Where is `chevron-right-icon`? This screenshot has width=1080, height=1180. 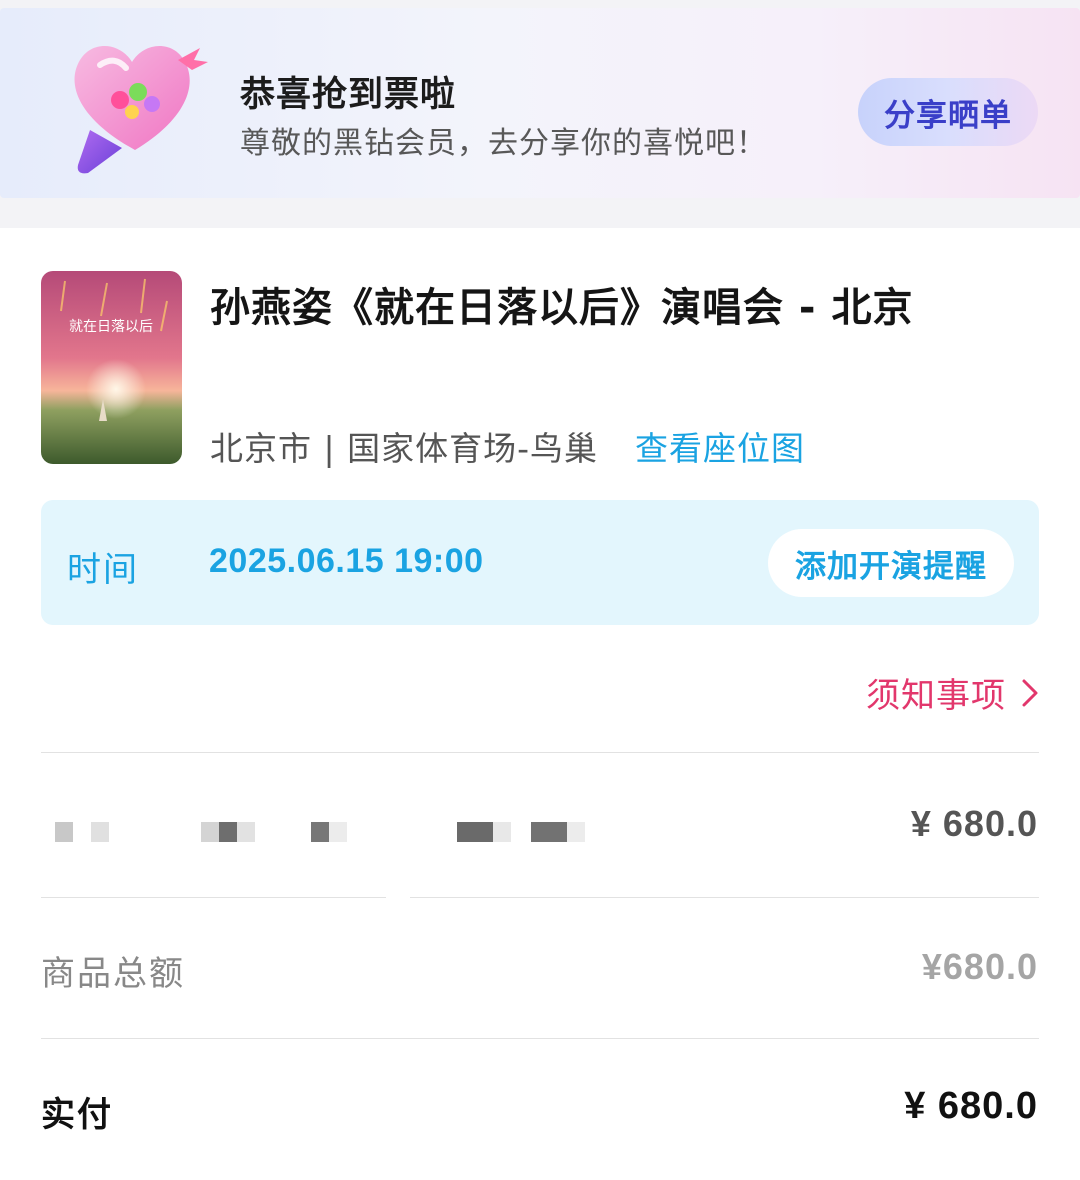
chevron-right-icon is located at coordinates (1030, 692).